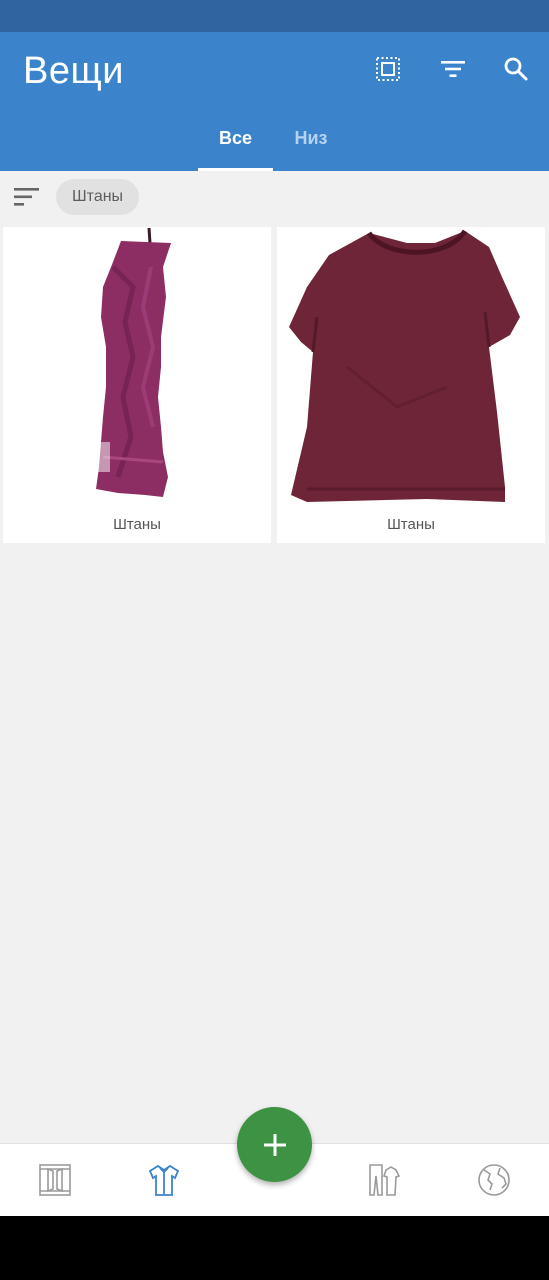  What do you see at coordinates (274, 198) in the screenshot?
I see `filter-row: Штаны` at bounding box center [274, 198].